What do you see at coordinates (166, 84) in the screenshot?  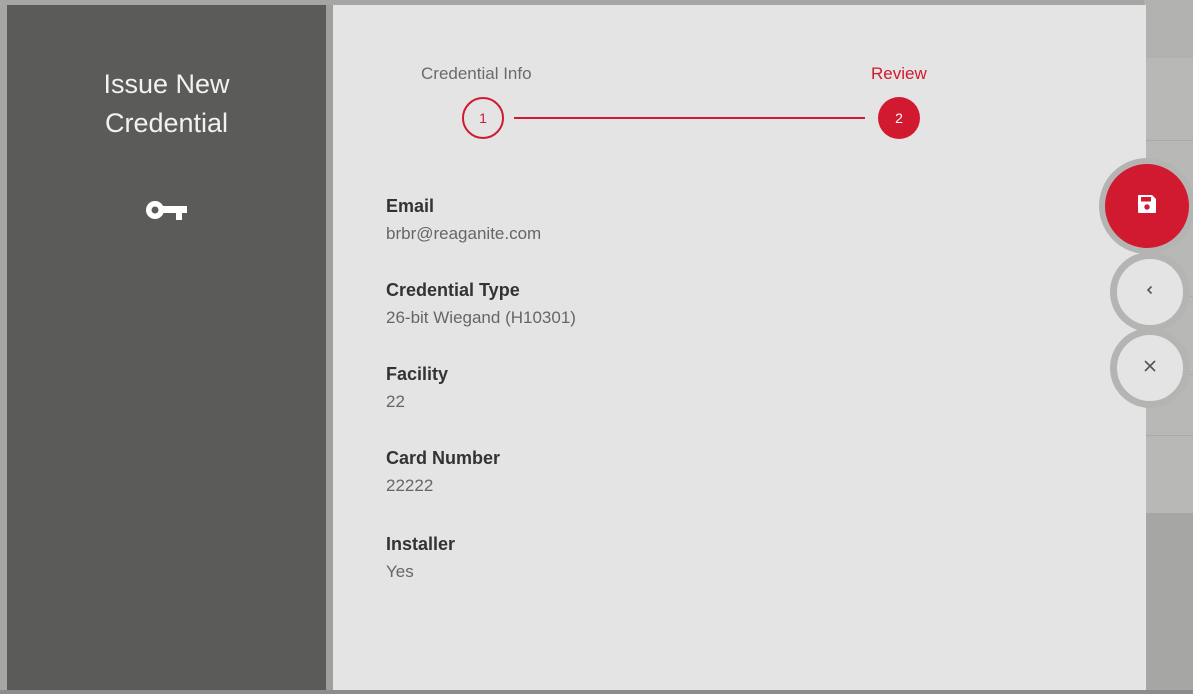 I see `dialog-title-line-1: Issue New` at bounding box center [166, 84].